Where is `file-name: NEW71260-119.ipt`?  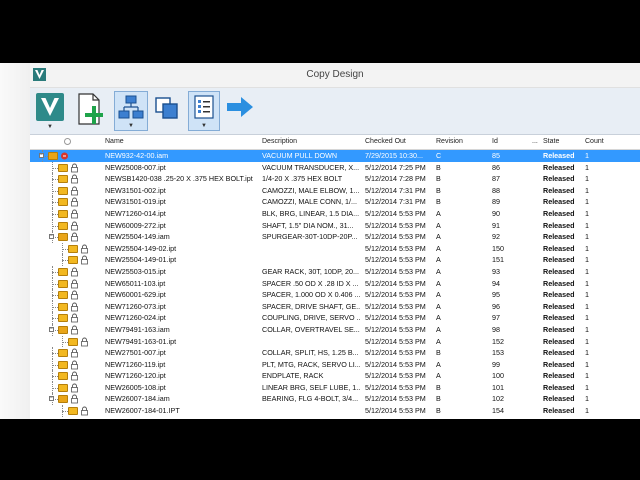 file-name: NEW71260-119.ipt is located at coordinates (135, 364).